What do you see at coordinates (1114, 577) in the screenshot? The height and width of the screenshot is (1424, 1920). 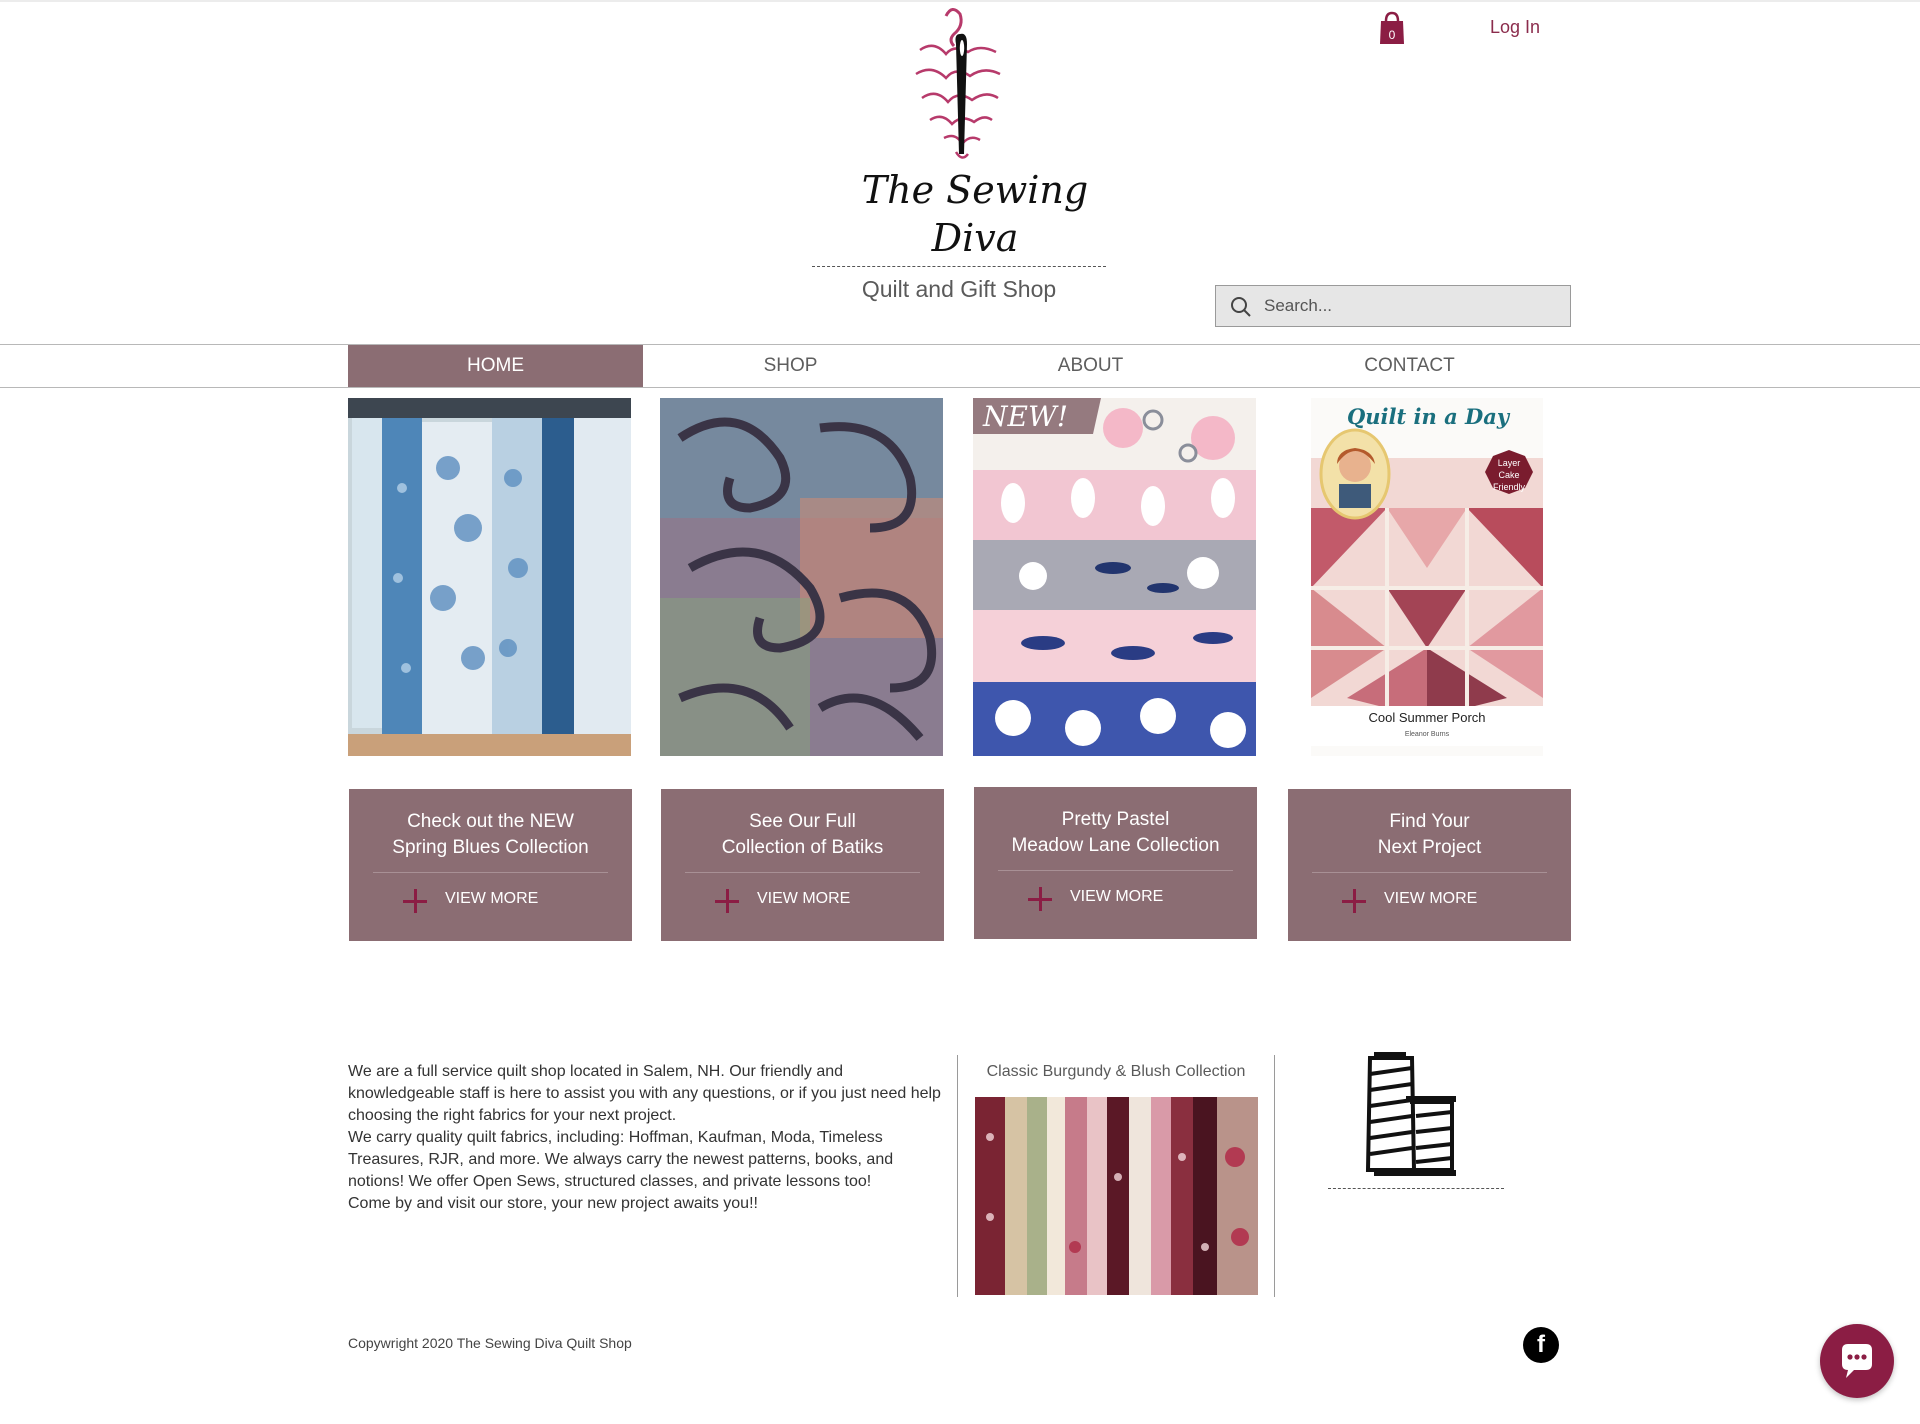 I see `meadow-lane-image: NEW!` at bounding box center [1114, 577].